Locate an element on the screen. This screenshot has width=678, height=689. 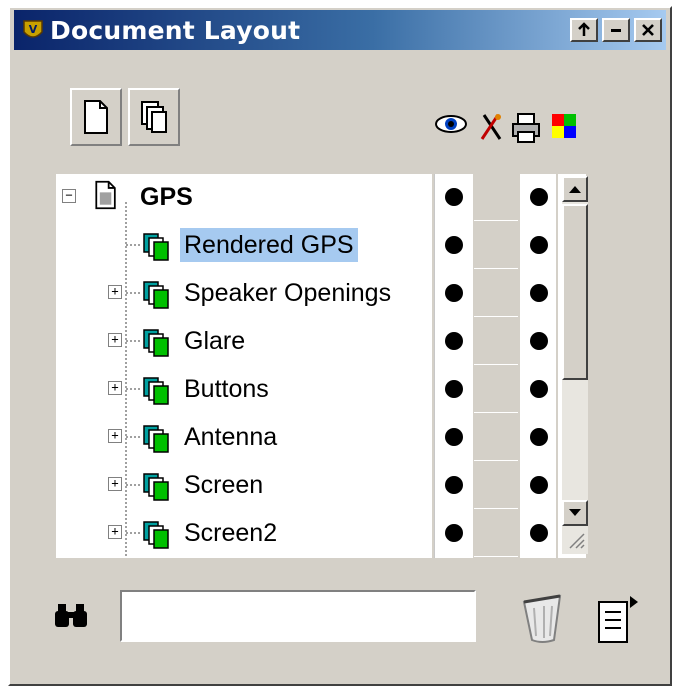
search-input is located at coordinates (298, 616).